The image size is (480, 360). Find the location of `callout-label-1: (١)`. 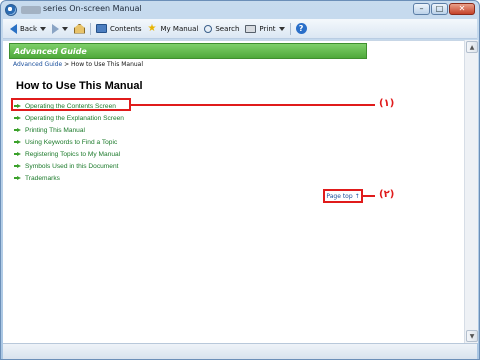

callout-label-1: (١) is located at coordinates (387, 103).